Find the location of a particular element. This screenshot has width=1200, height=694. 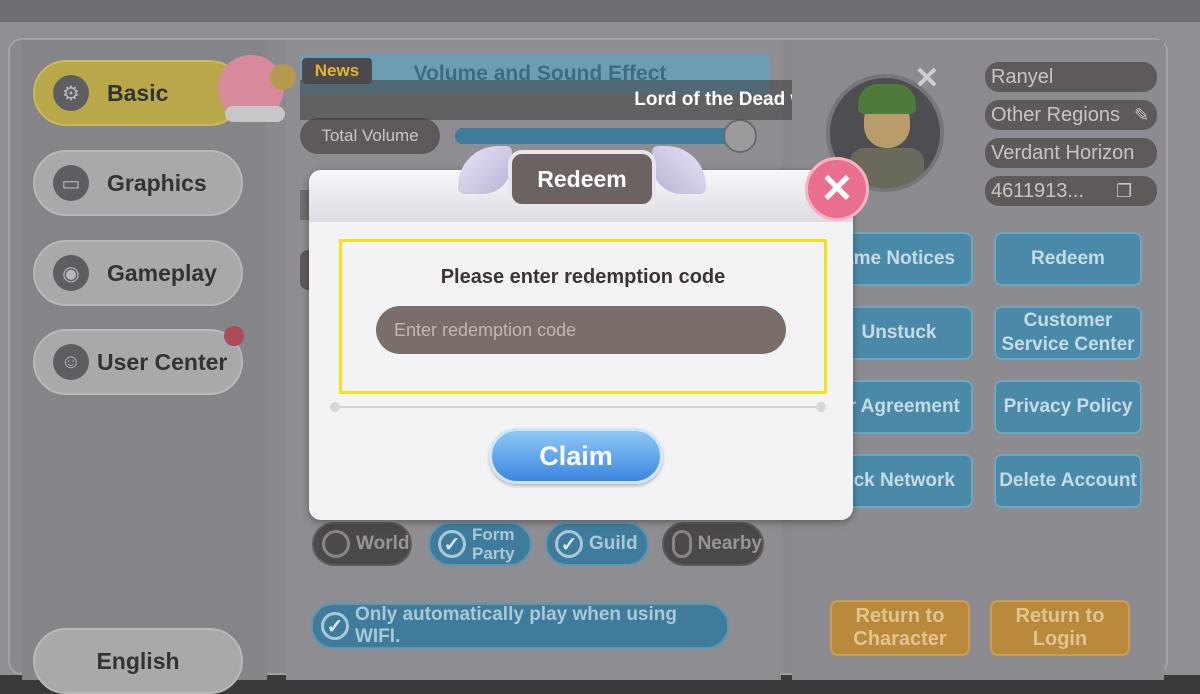

channel-form-party-checkbox: ✓ Form Party is located at coordinates (480, 544).